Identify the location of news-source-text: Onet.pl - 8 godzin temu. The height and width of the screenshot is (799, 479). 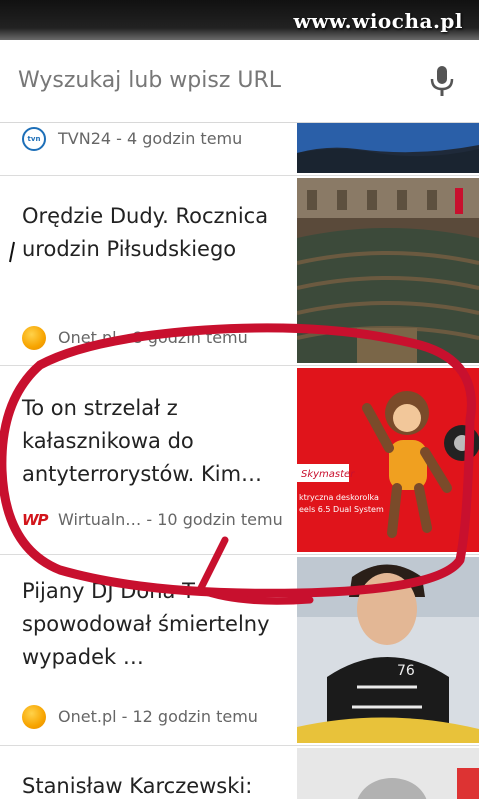
(153, 337).